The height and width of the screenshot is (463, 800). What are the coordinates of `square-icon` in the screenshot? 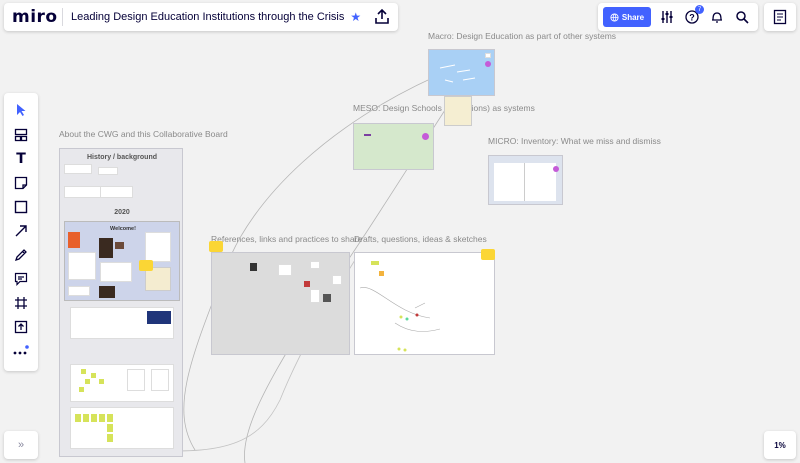 It's located at (21, 207).